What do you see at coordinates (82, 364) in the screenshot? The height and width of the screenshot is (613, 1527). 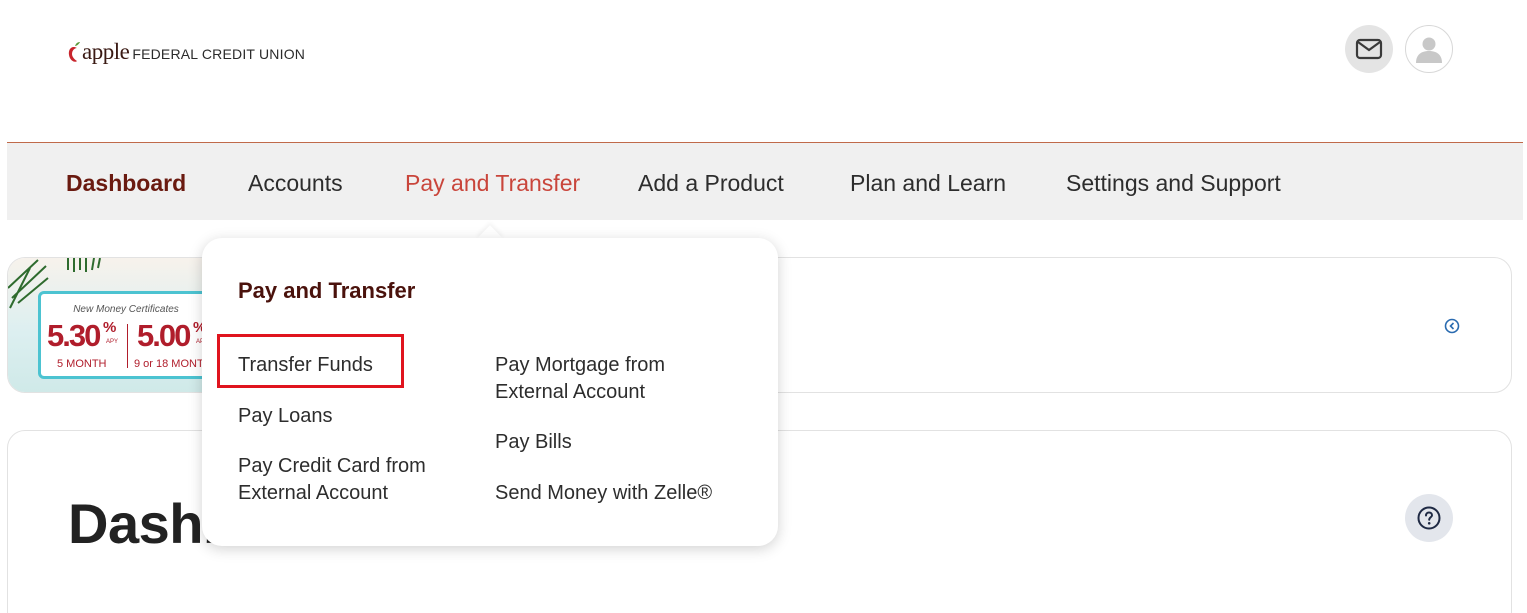 I see `promo-term-1: 5 MONTH` at bounding box center [82, 364].